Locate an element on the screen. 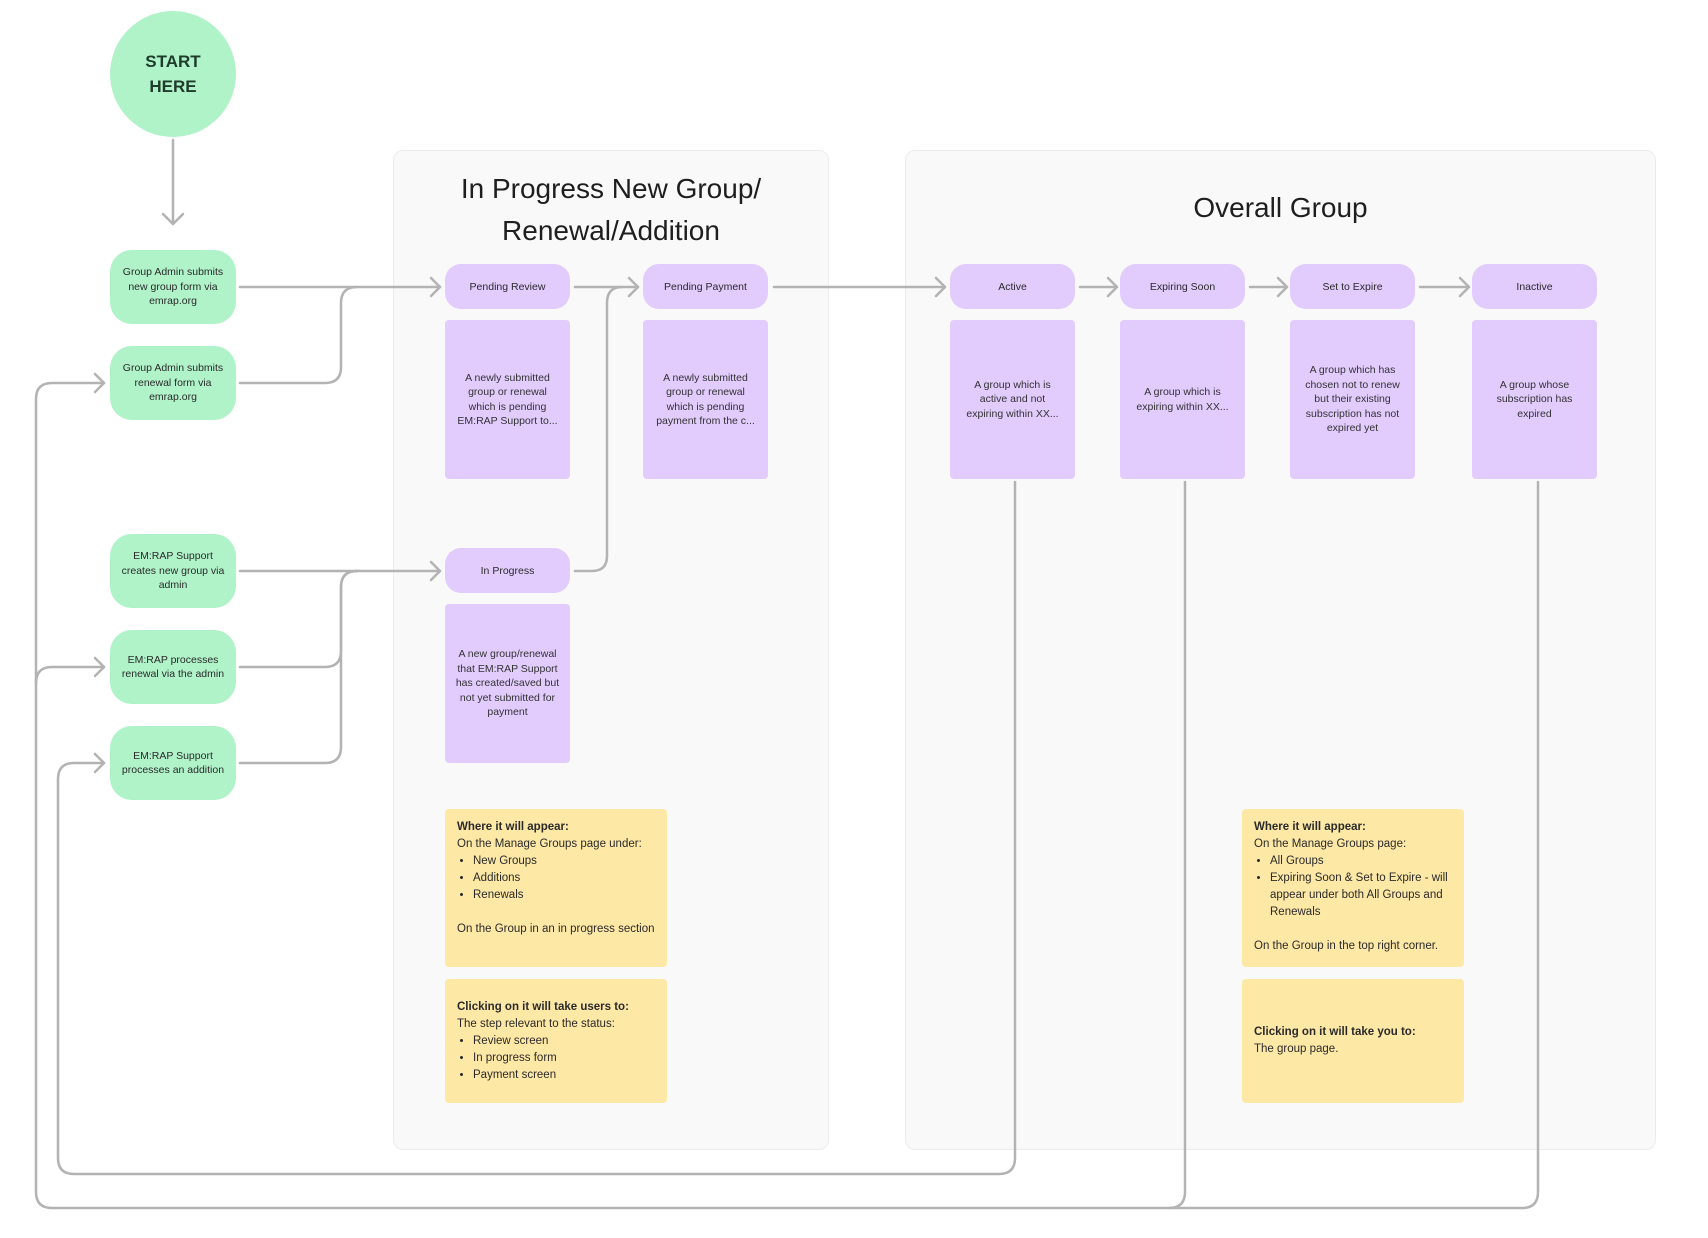 This screenshot has height=1238, width=1708. status-expiring-soon: Expiring Soon is located at coordinates (1182, 286).